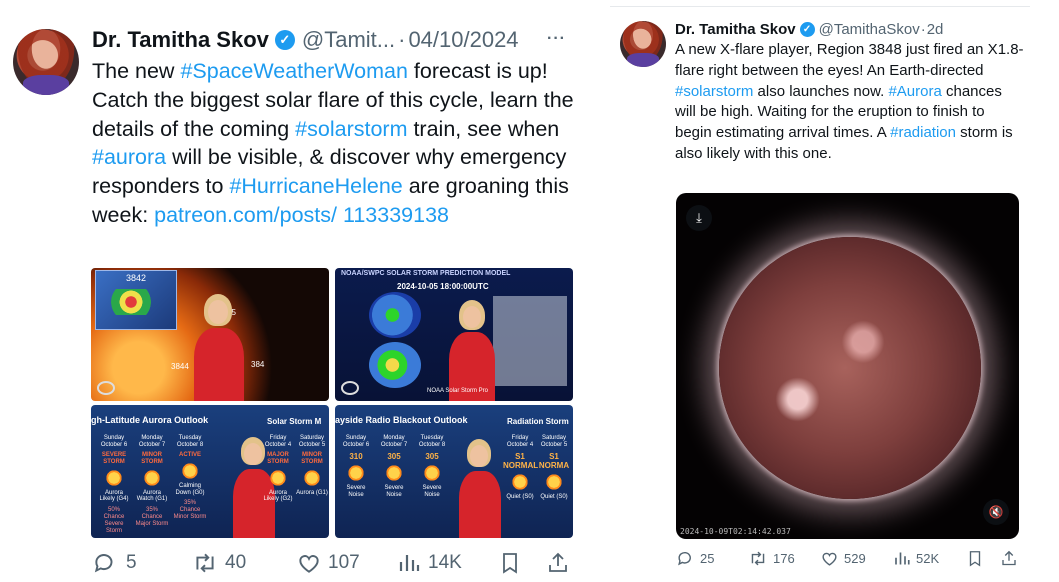 The height and width of the screenshot is (582, 1059). Describe the element at coordinates (315, 186) in the screenshot. I see `hashtag-link: #HurricaneHelene` at that location.